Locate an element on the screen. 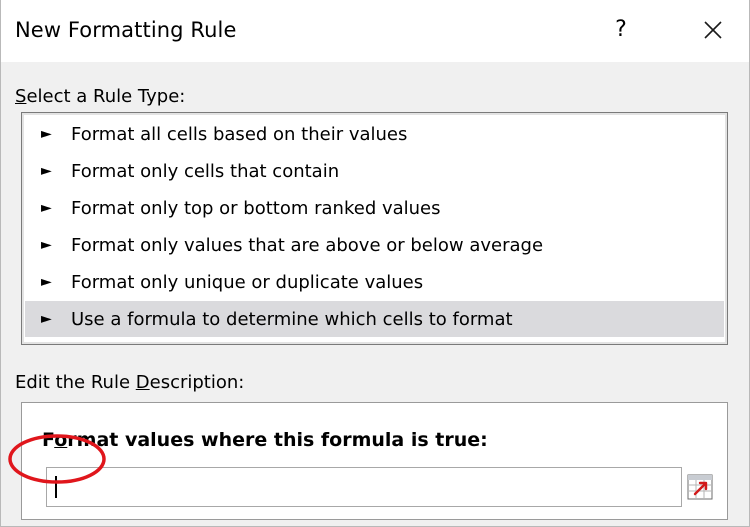 This screenshot has height=527, width=750. close-button is located at coordinates (713, 30).